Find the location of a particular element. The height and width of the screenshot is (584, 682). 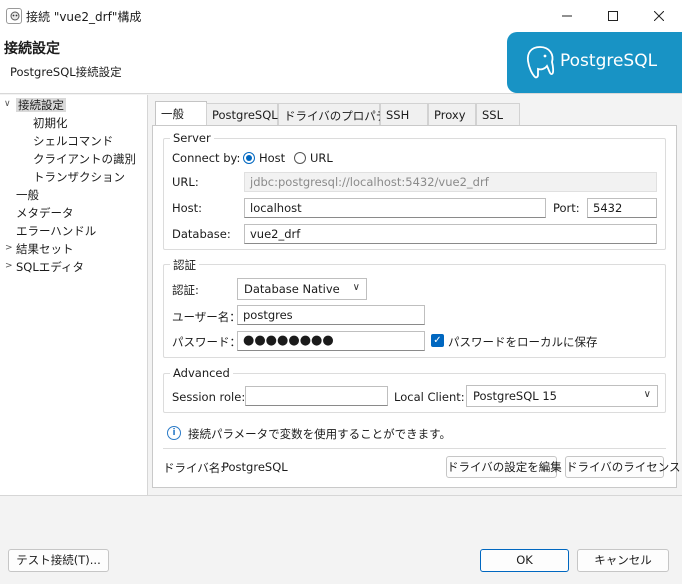

password-label: パスワード： is located at coordinates (206, 342).